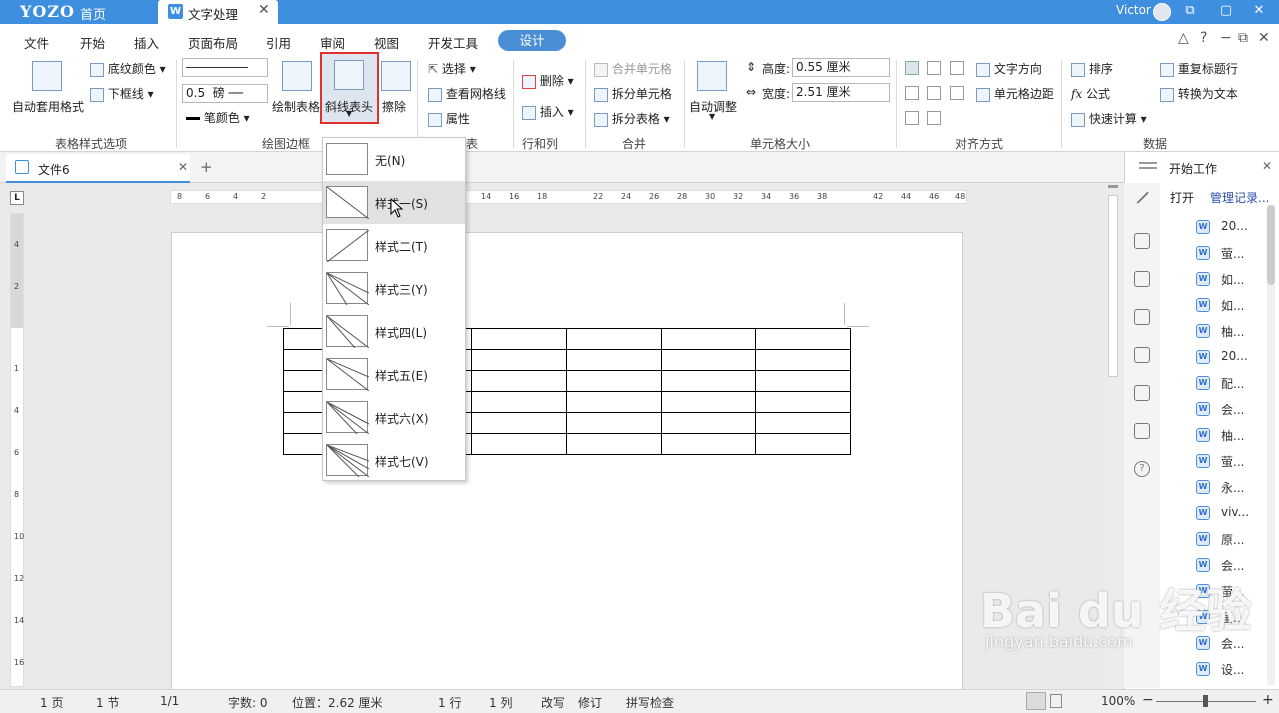  Describe the element at coordinates (1162, 12) in the screenshot. I see `avatar` at that location.